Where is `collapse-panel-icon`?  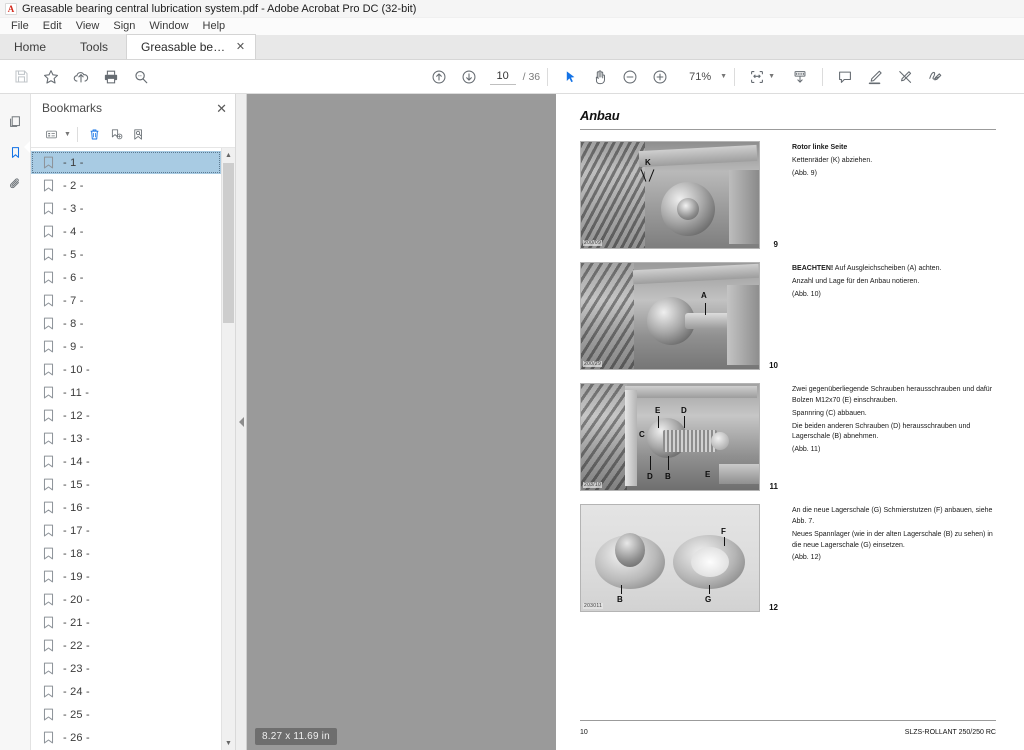 collapse-panel-icon is located at coordinates (241, 422).